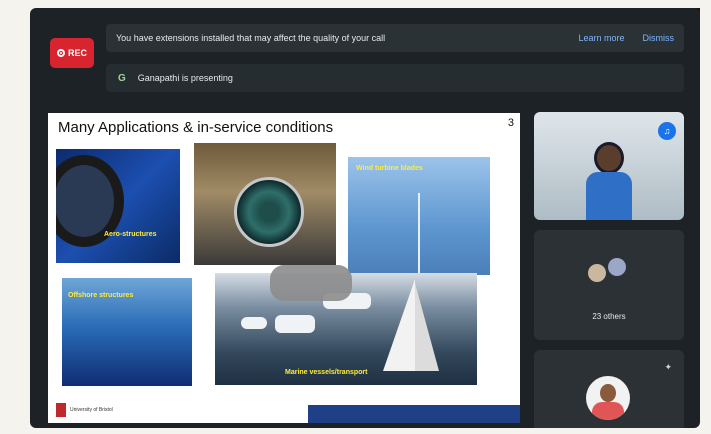 Image resolution: width=711 pixels, height=434 pixels. What do you see at coordinates (608, 393) in the screenshot?
I see `avatar-face` at bounding box center [608, 393].